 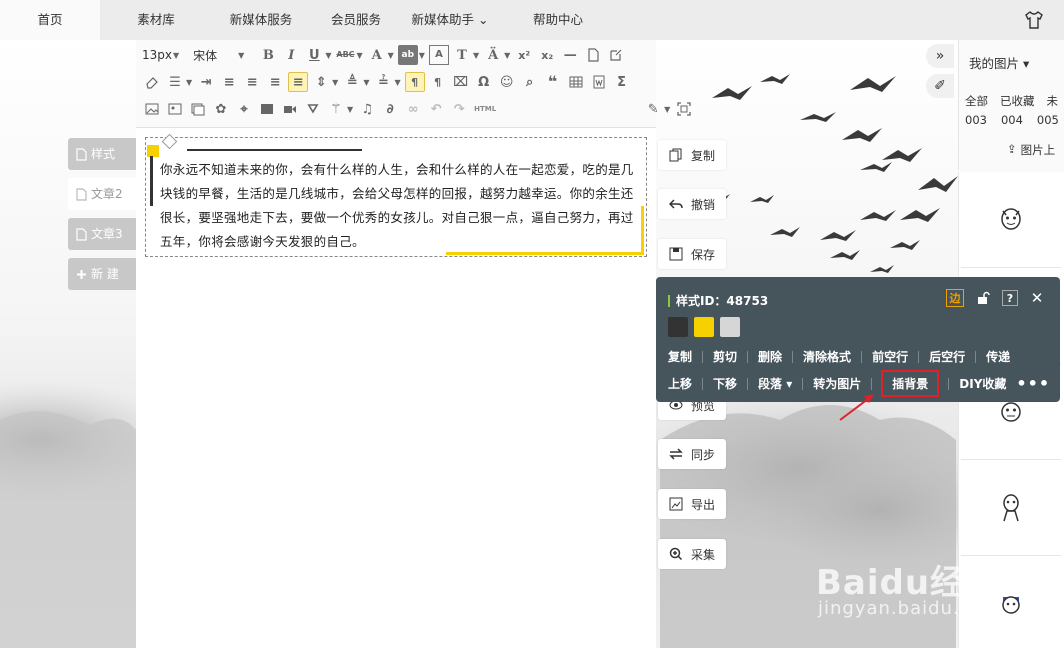 What do you see at coordinates (175, 82) in the screenshot?
I see `row-spacing-icon: ☰` at bounding box center [175, 82].